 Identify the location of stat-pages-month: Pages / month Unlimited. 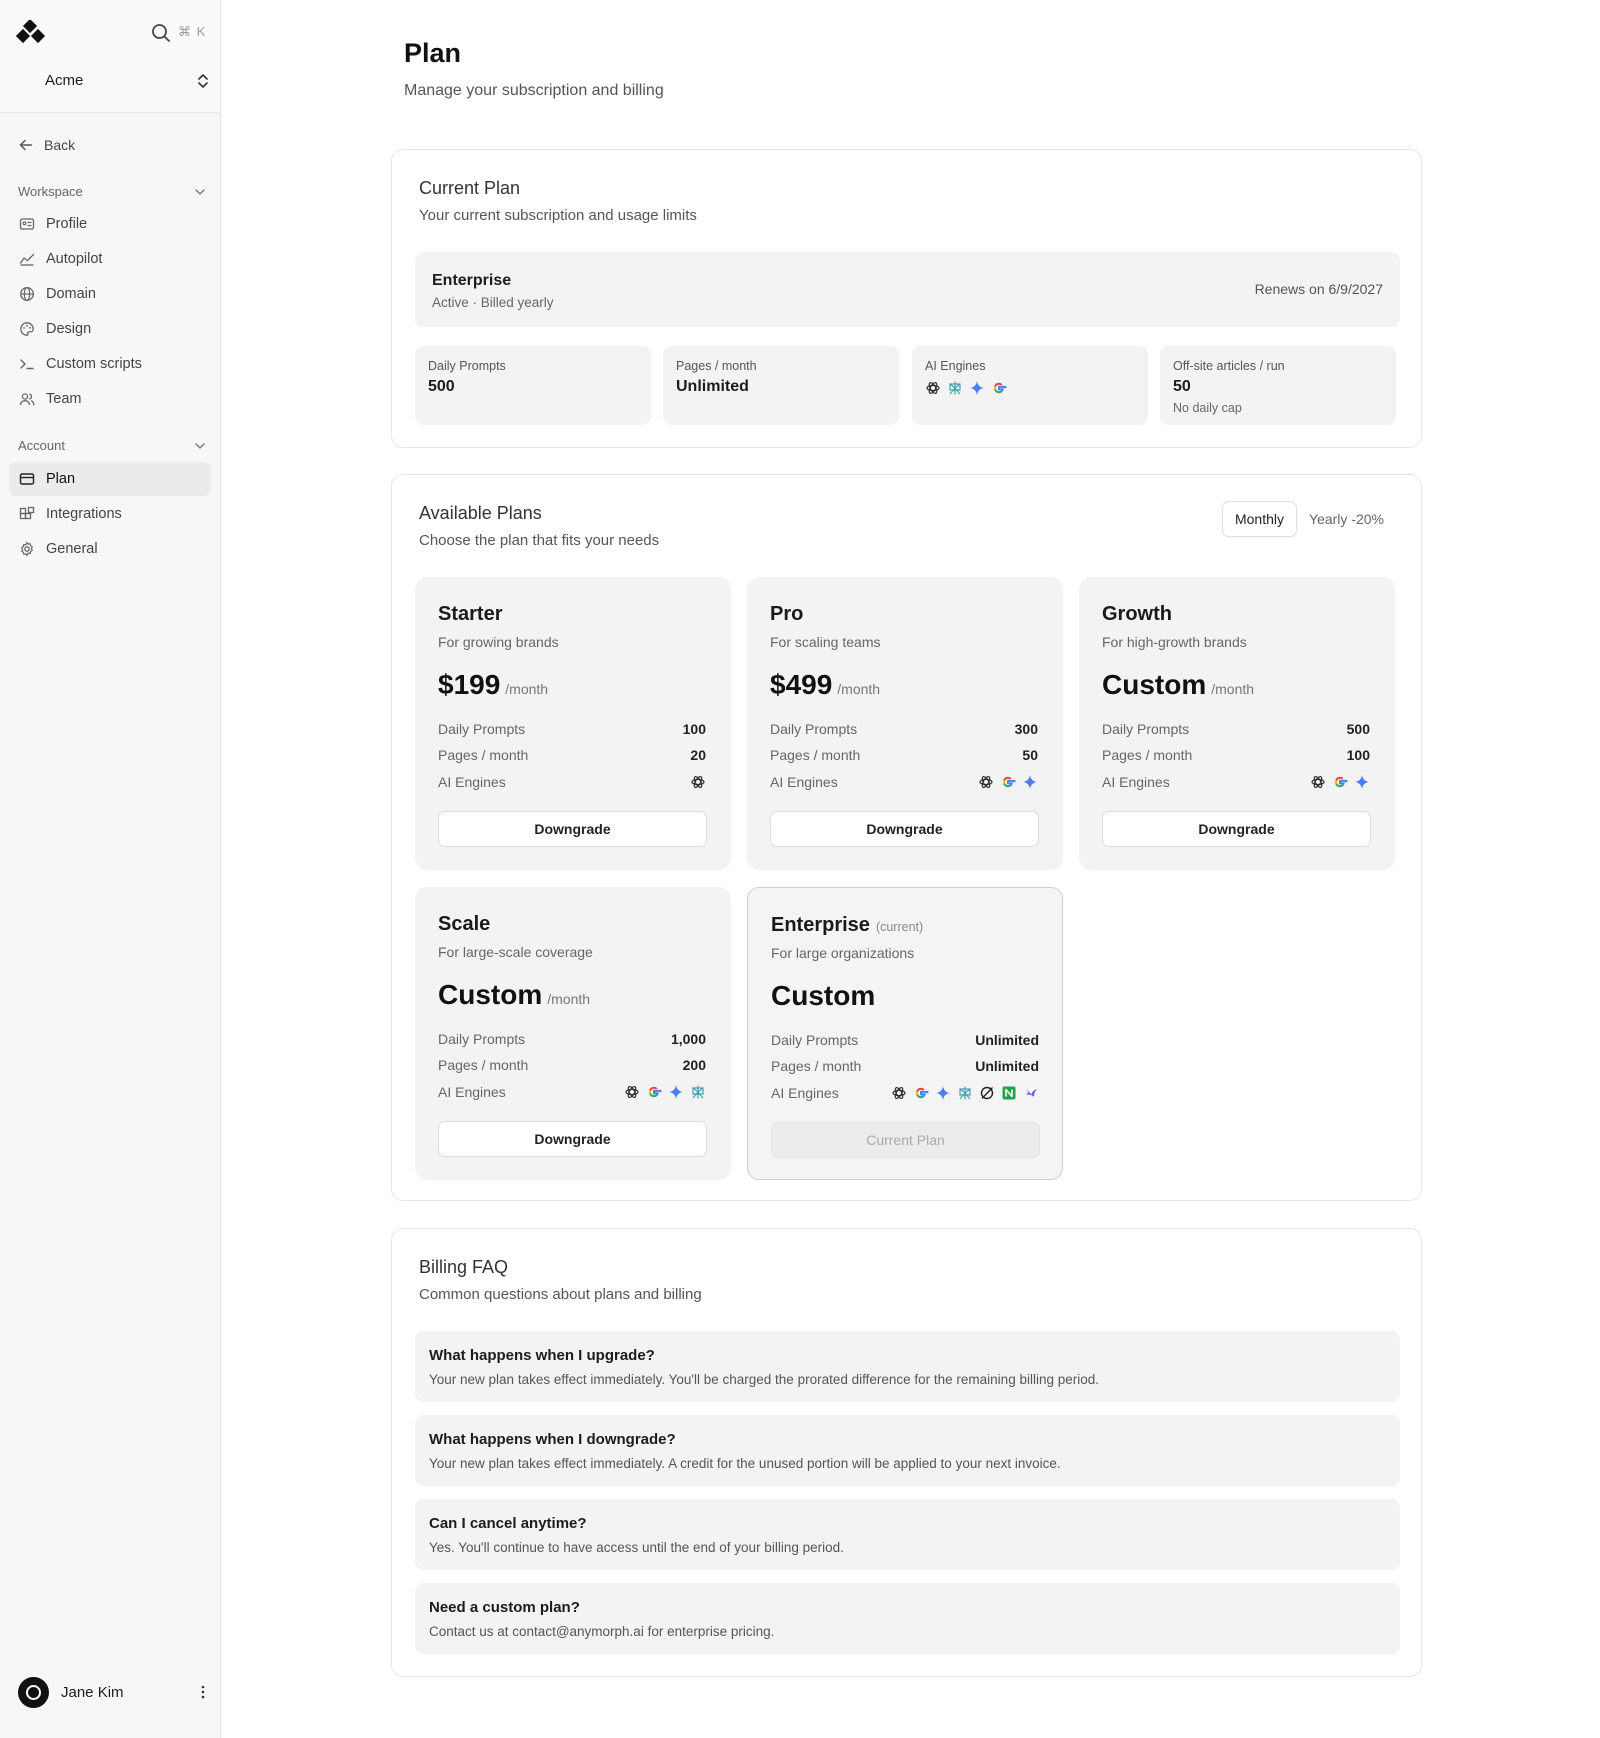
(781, 385).